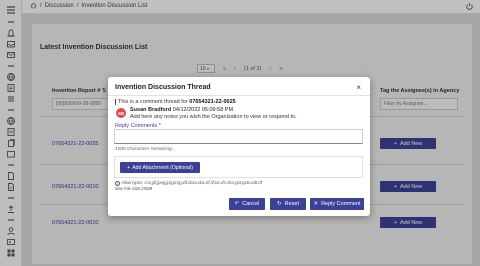 This screenshot has height=266, width=480. I want to click on close-icon: ✕, so click(316, 204).